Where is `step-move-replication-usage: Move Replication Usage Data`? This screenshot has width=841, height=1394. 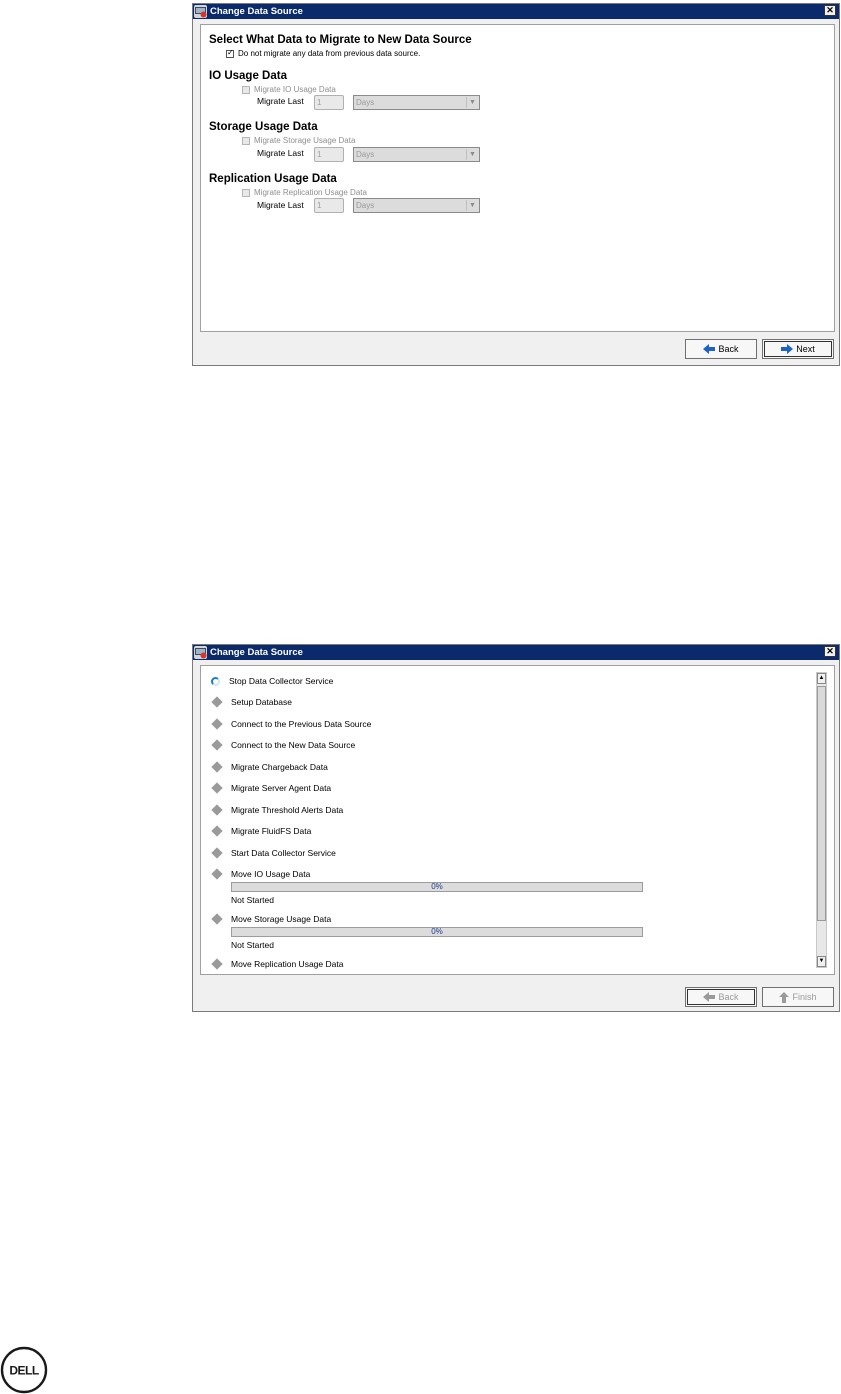 step-move-replication-usage: Move Replication Usage Data is located at coordinates (277, 964).